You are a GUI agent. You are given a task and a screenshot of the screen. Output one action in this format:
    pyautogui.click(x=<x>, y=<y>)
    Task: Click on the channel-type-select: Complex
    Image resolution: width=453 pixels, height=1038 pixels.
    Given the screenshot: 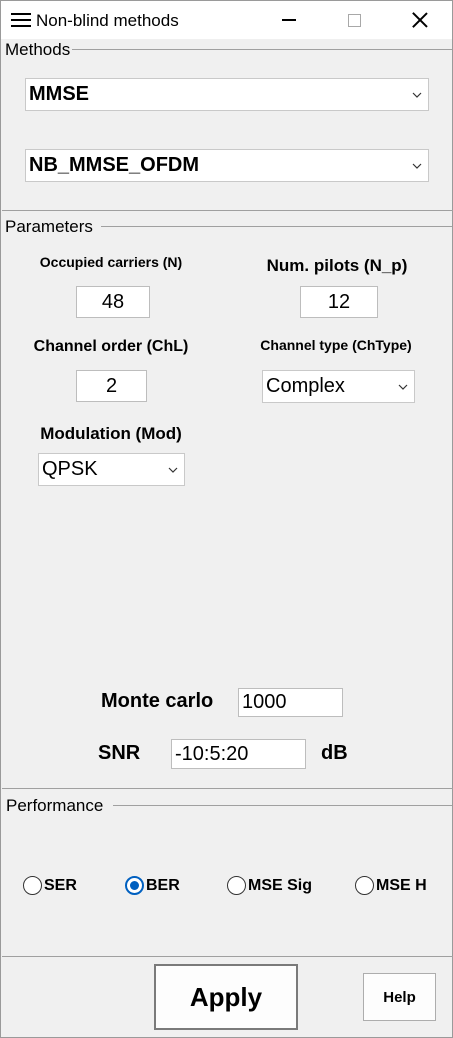 What is the action you would take?
    pyautogui.click(x=338, y=386)
    